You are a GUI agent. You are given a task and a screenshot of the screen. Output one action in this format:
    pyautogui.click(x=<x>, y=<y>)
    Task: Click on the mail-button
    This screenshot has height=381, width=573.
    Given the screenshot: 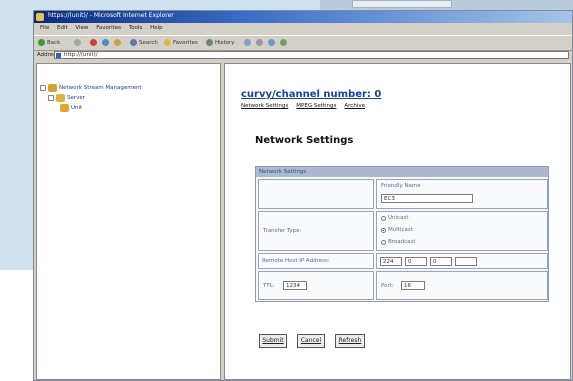 What is the action you would take?
    pyautogui.click(x=247, y=42)
    